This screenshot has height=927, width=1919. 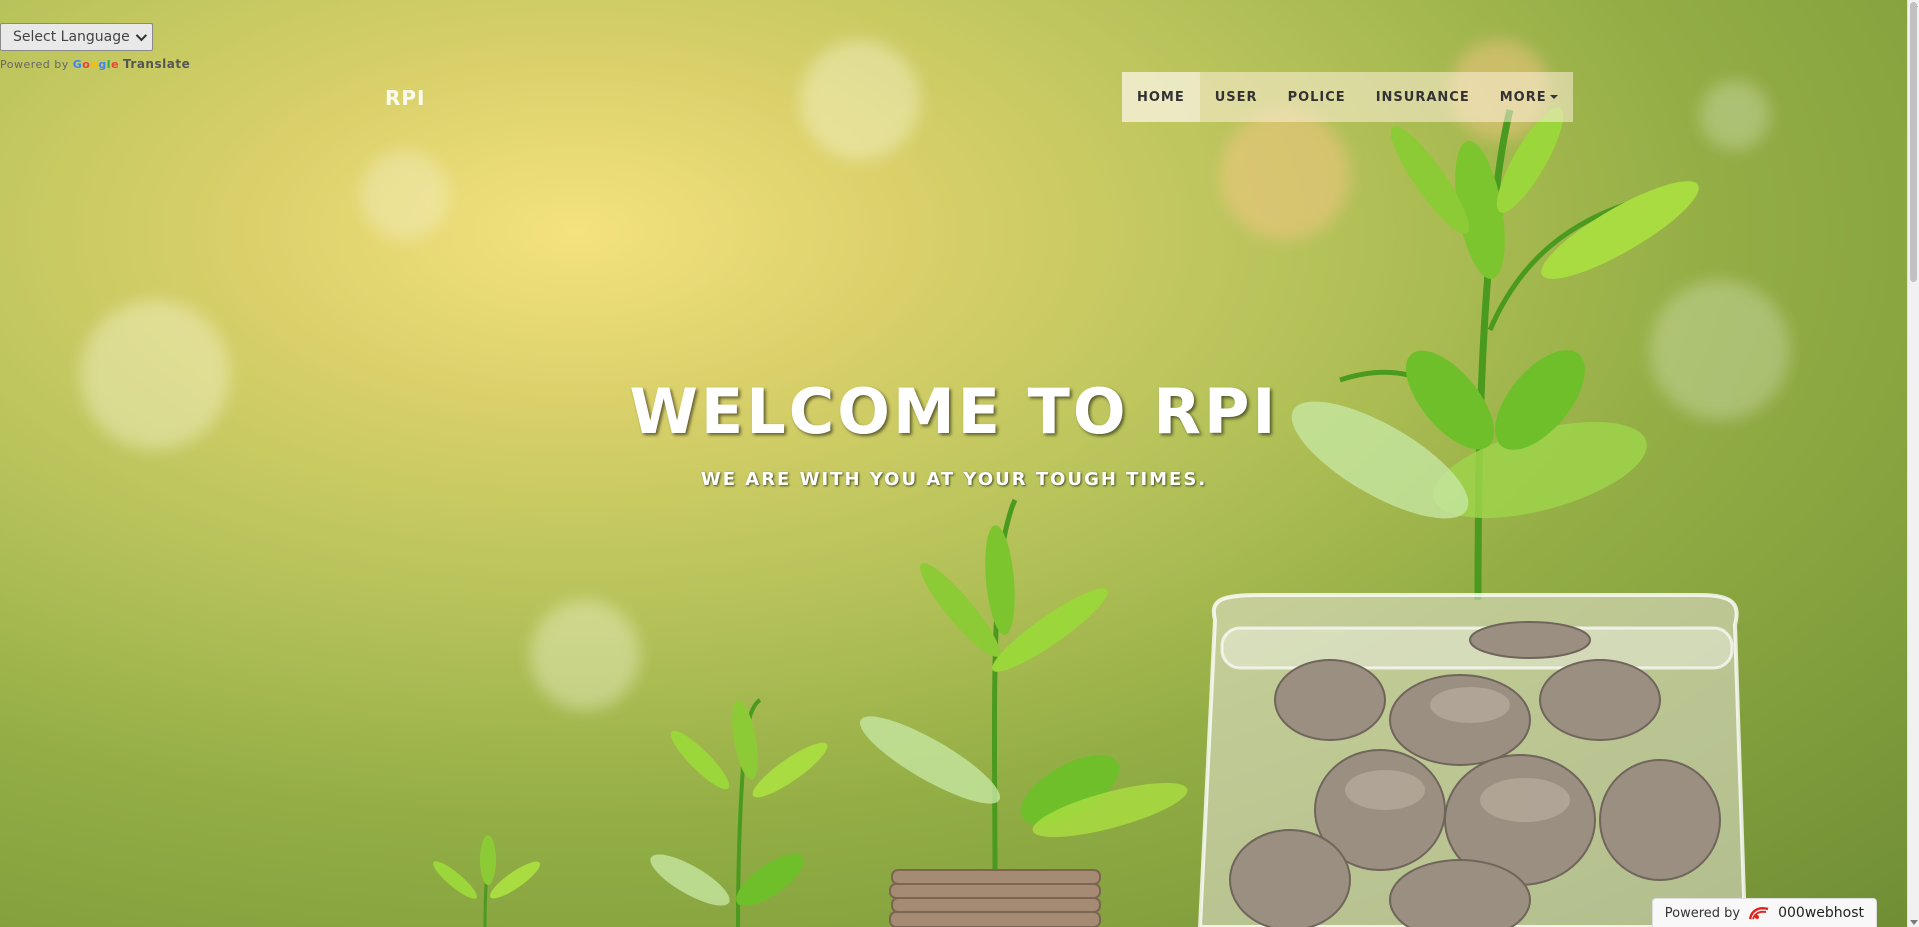 I want to click on nav-item-label: USER, so click(x=1236, y=97).